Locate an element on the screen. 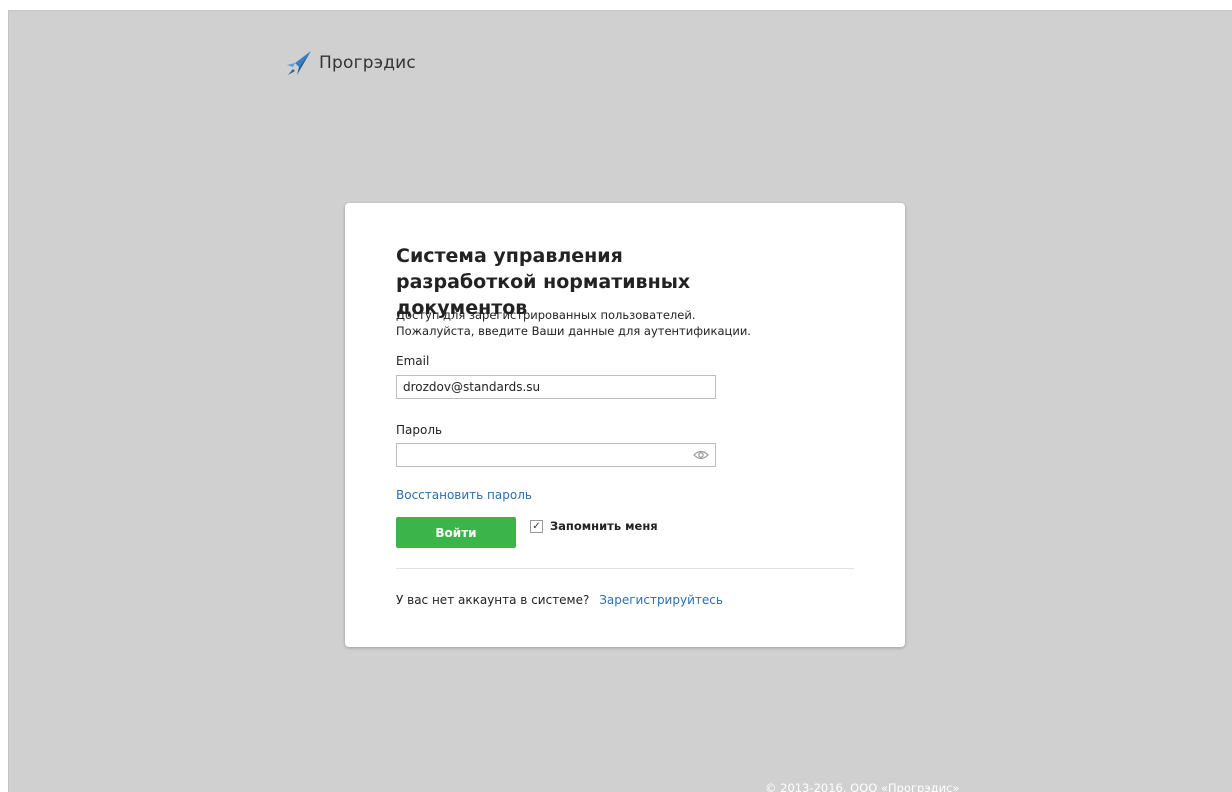 The image size is (1232, 792). checkbox-check-icon: ✓ is located at coordinates (536, 526).